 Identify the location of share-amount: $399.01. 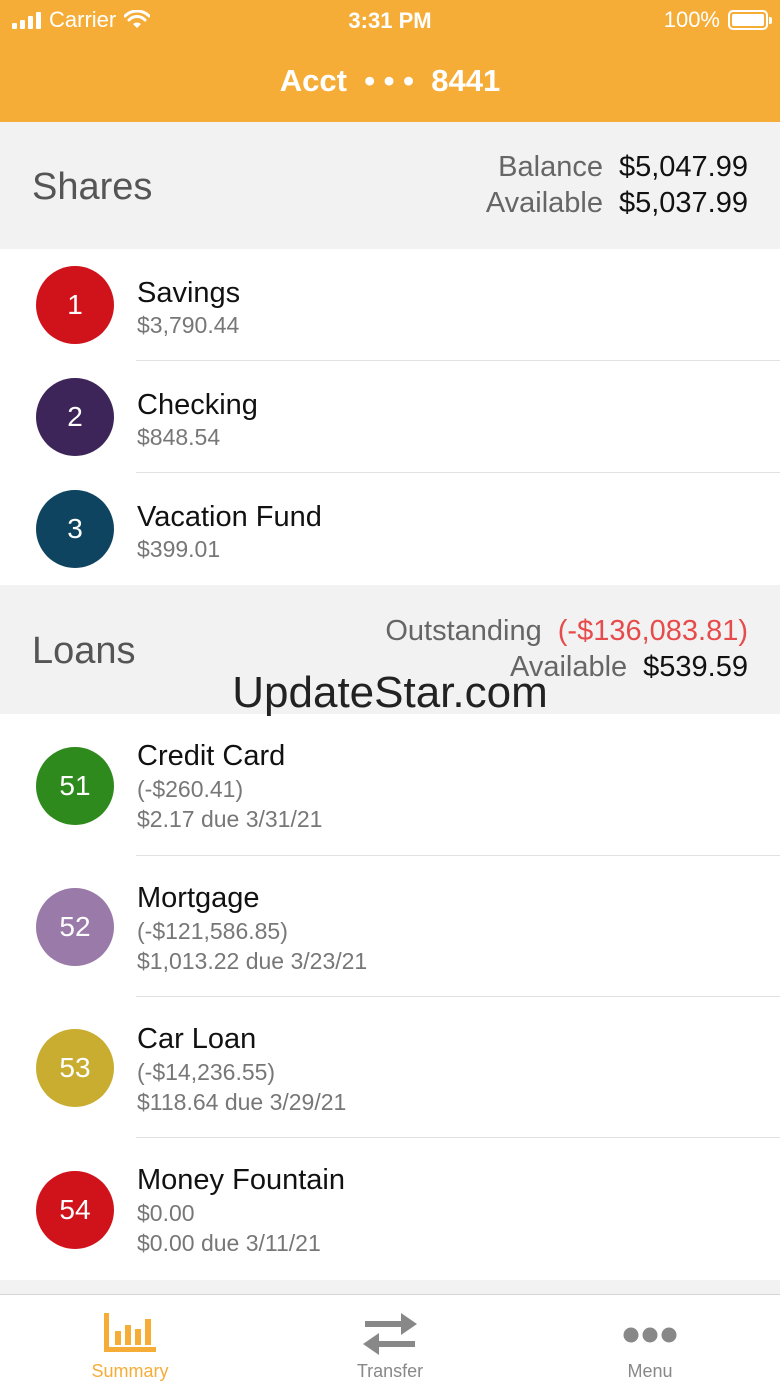
(179, 549).